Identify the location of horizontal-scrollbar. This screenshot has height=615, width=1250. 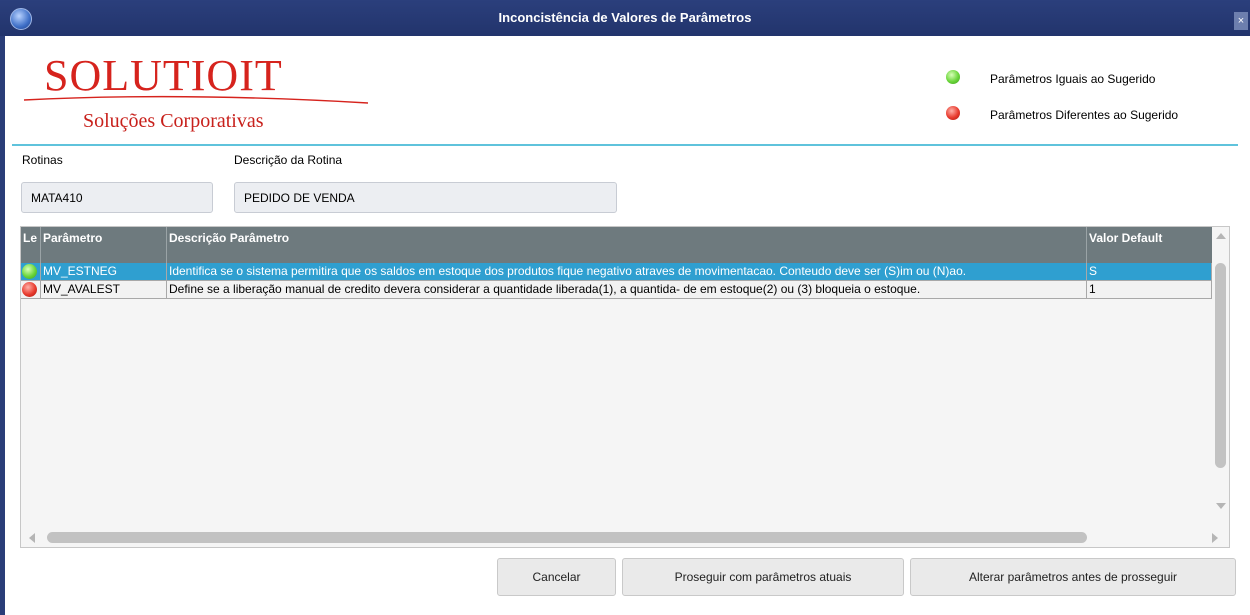
(625, 537).